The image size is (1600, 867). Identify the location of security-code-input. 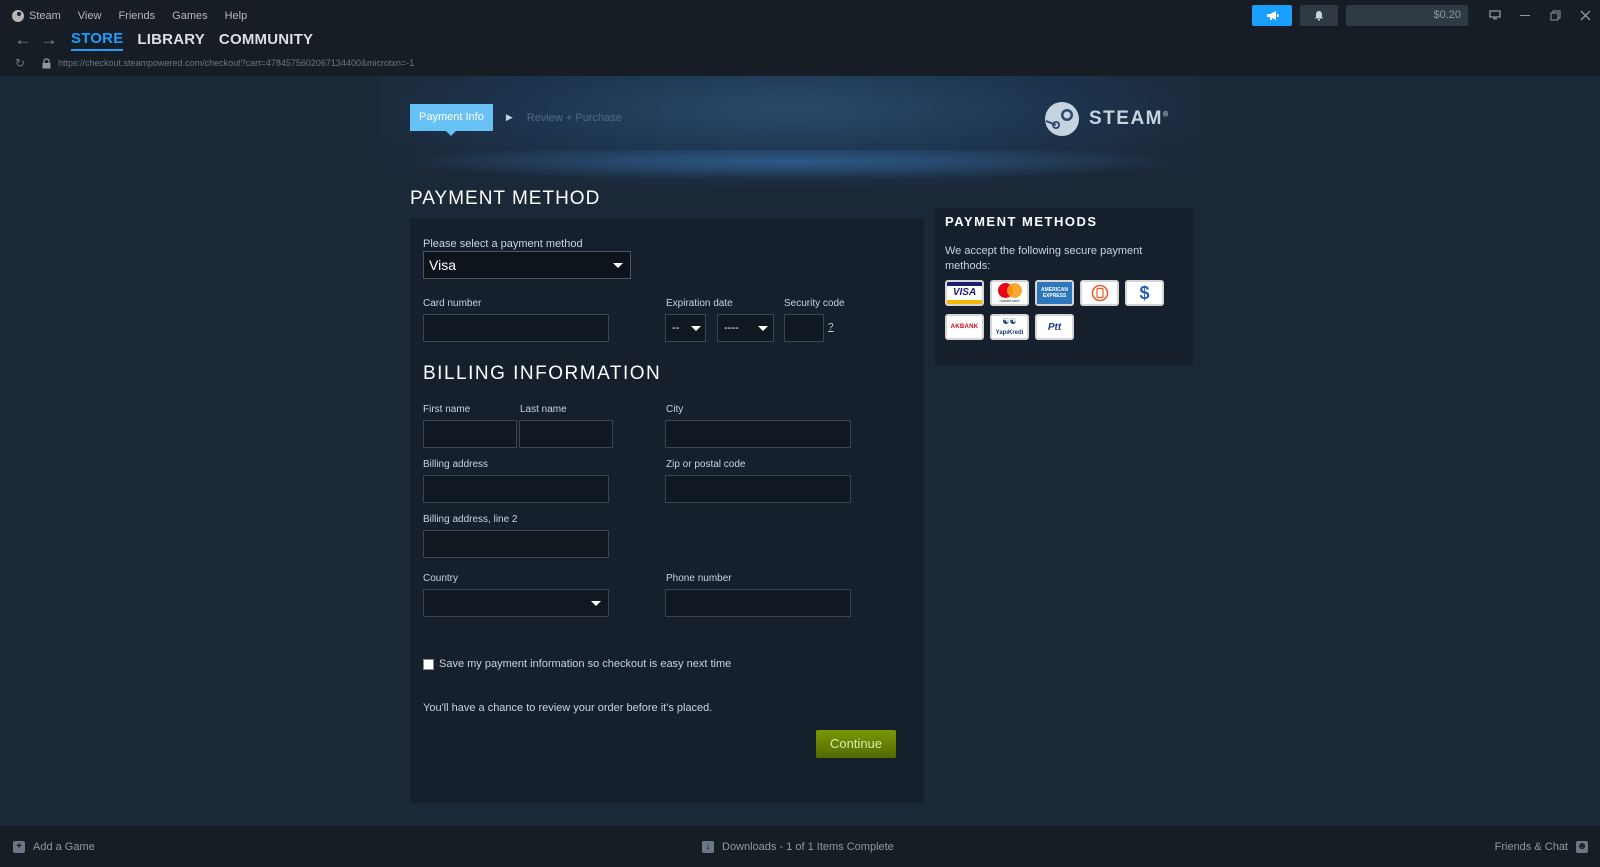
(804, 328).